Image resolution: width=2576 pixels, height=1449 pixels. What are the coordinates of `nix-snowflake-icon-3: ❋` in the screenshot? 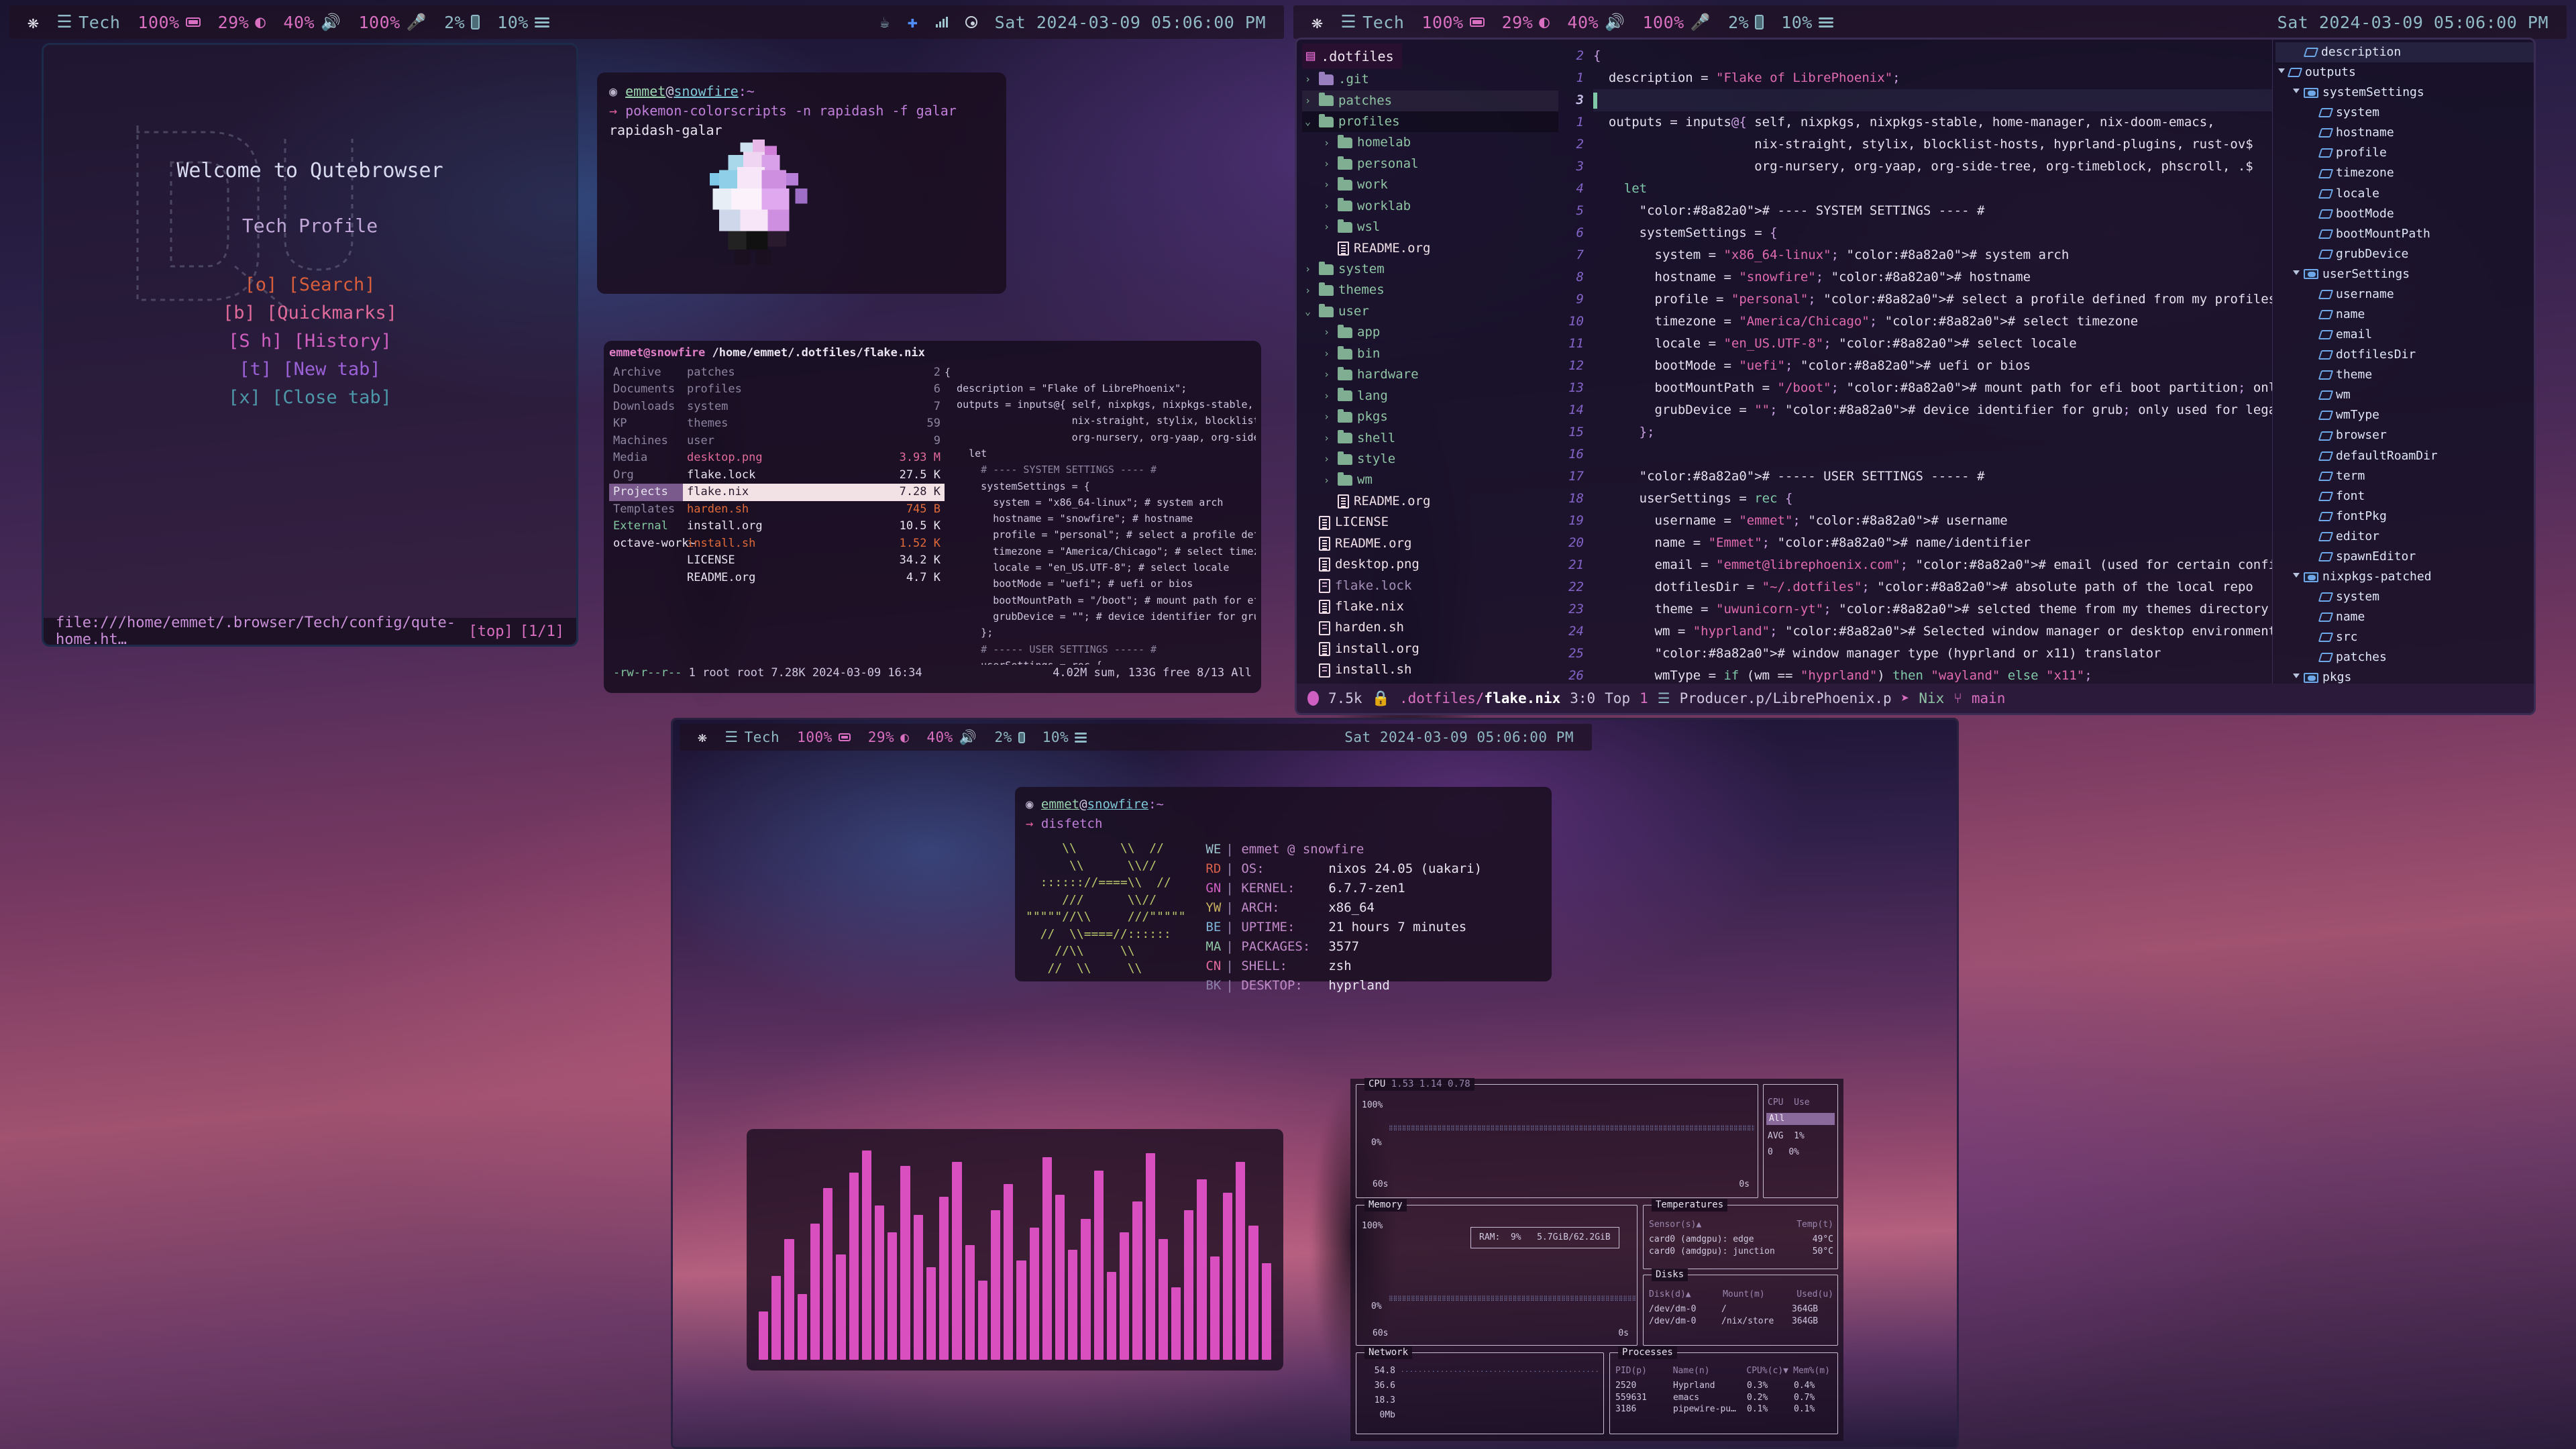 It's located at (702, 737).